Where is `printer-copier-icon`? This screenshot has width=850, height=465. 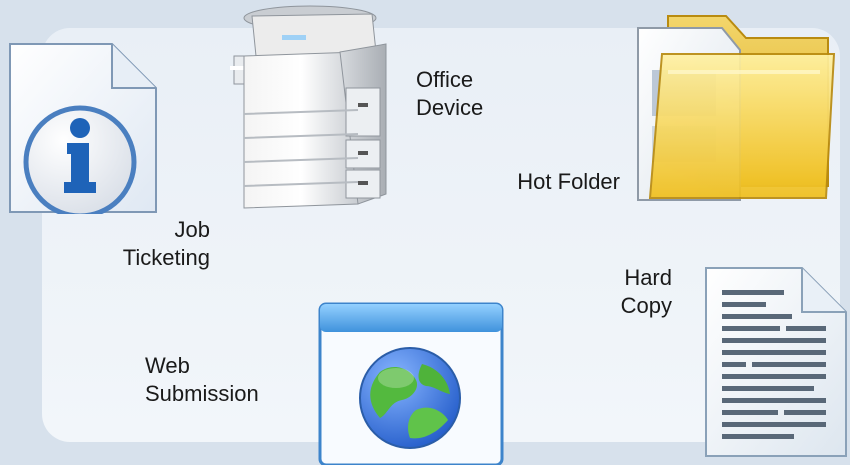 printer-copier-icon is located at coordinates (317, 107).